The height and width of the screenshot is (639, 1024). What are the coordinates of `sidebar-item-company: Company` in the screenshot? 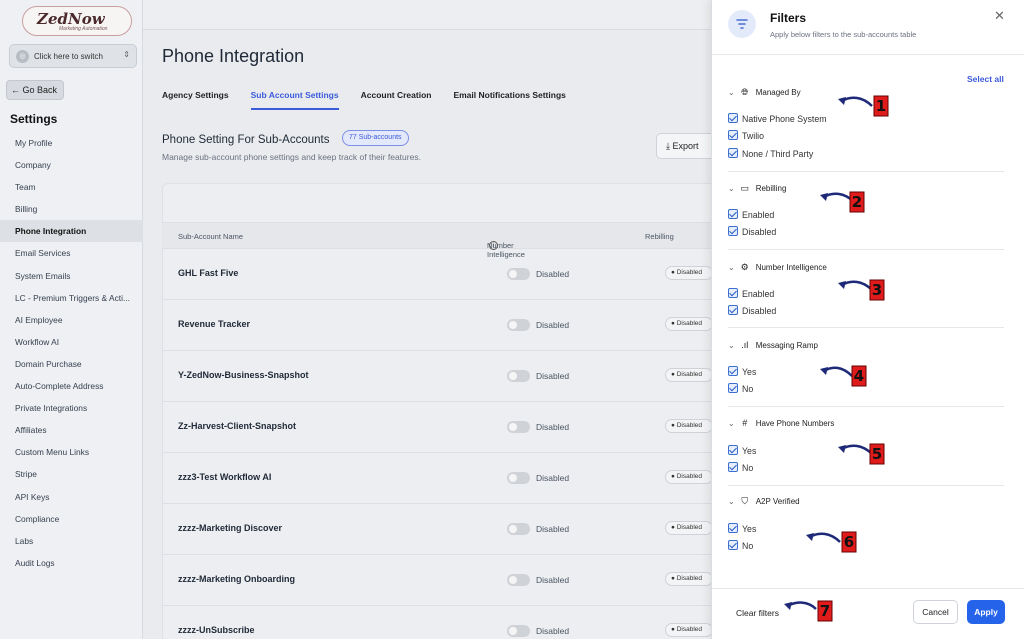 It's located at (71, 165).